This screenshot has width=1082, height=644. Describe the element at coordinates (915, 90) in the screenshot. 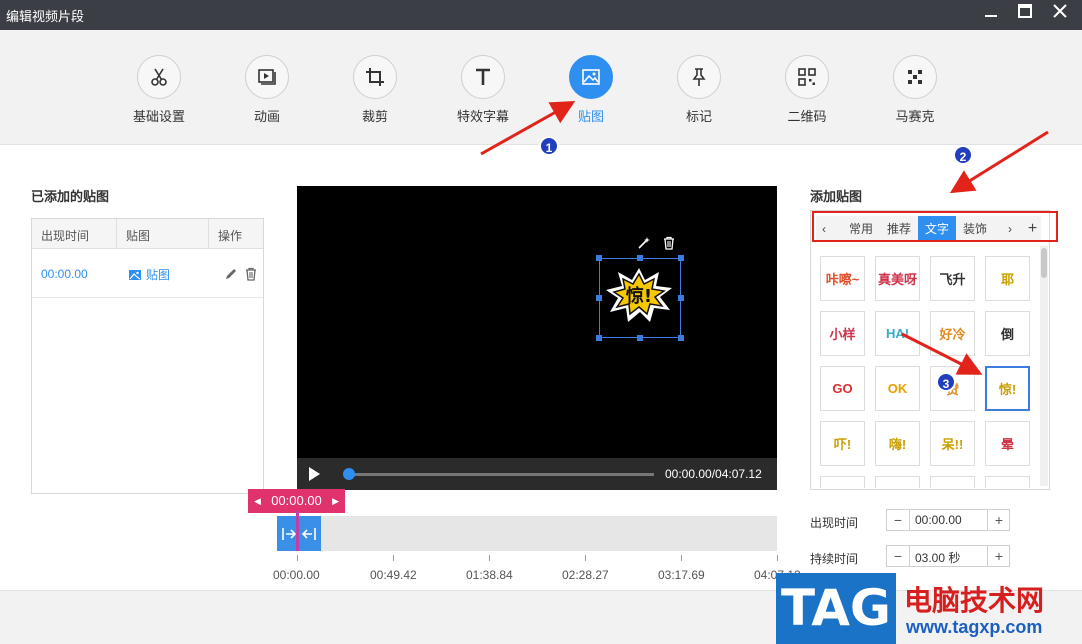

I see `tool-mosaic: 马赛克` at that location.